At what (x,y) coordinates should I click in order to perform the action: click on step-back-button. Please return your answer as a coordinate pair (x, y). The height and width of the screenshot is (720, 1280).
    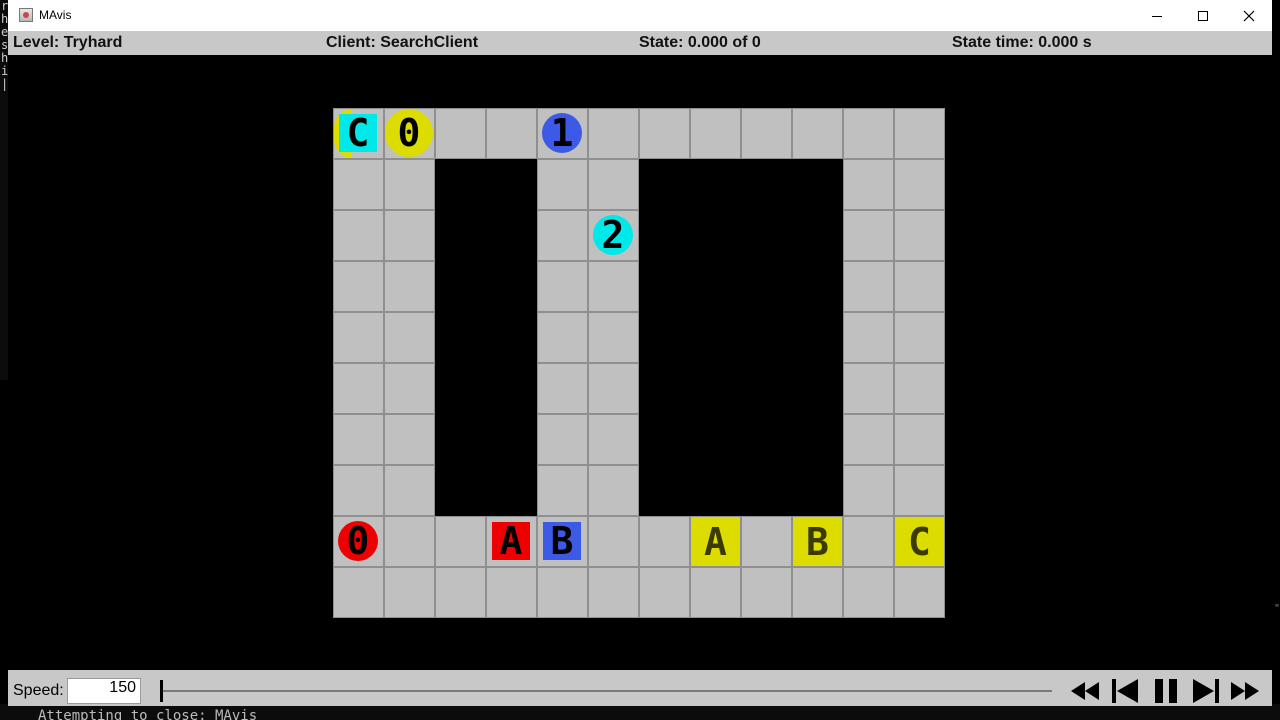
    Looking at the image, I should click on (1125, 691).